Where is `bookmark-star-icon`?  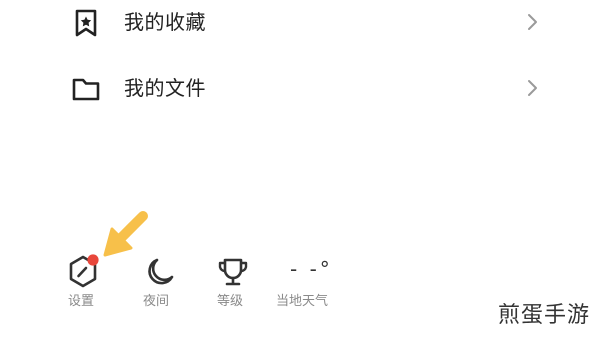
bookmark-star-icon is located at coordinates (86, 23).